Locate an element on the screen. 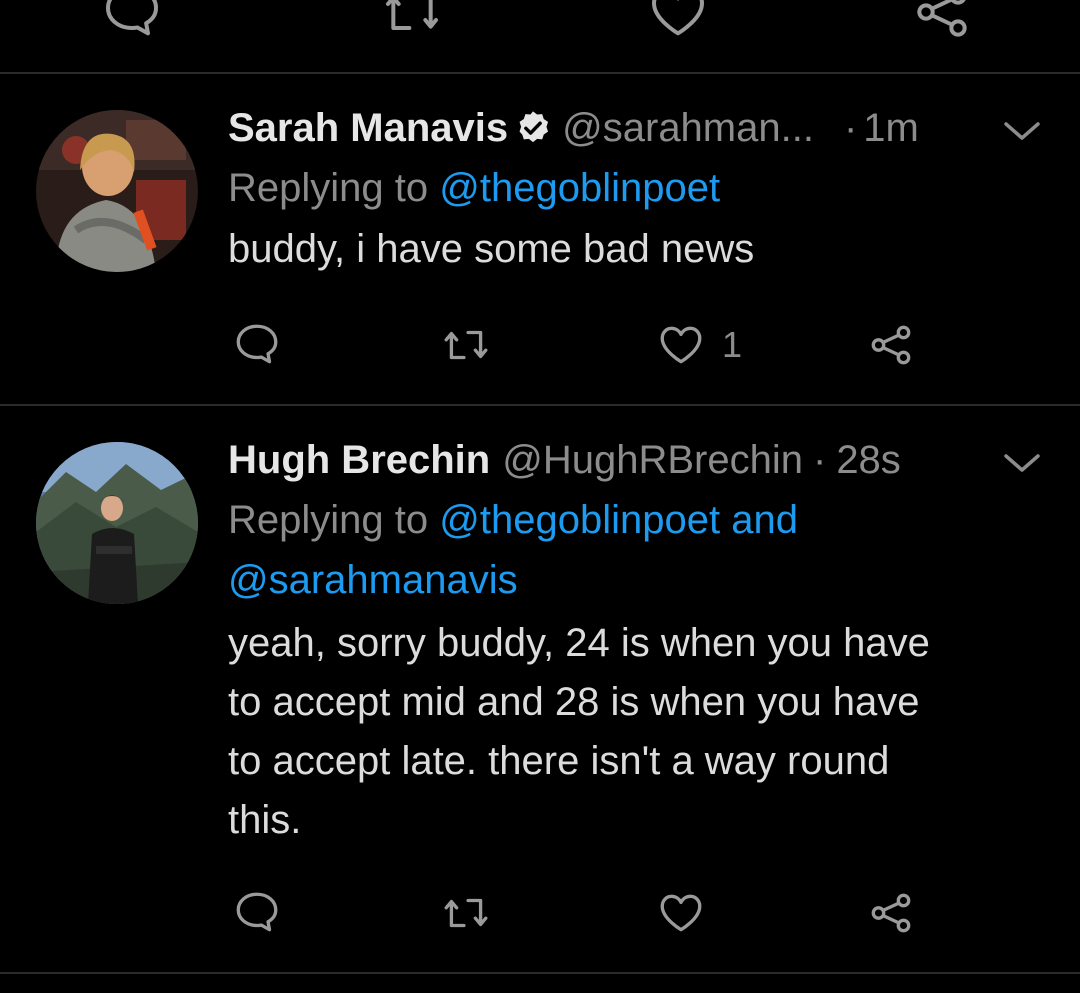 The image size is (1080, 993). previous-tweet-actions is located at coordinates (540, 20).